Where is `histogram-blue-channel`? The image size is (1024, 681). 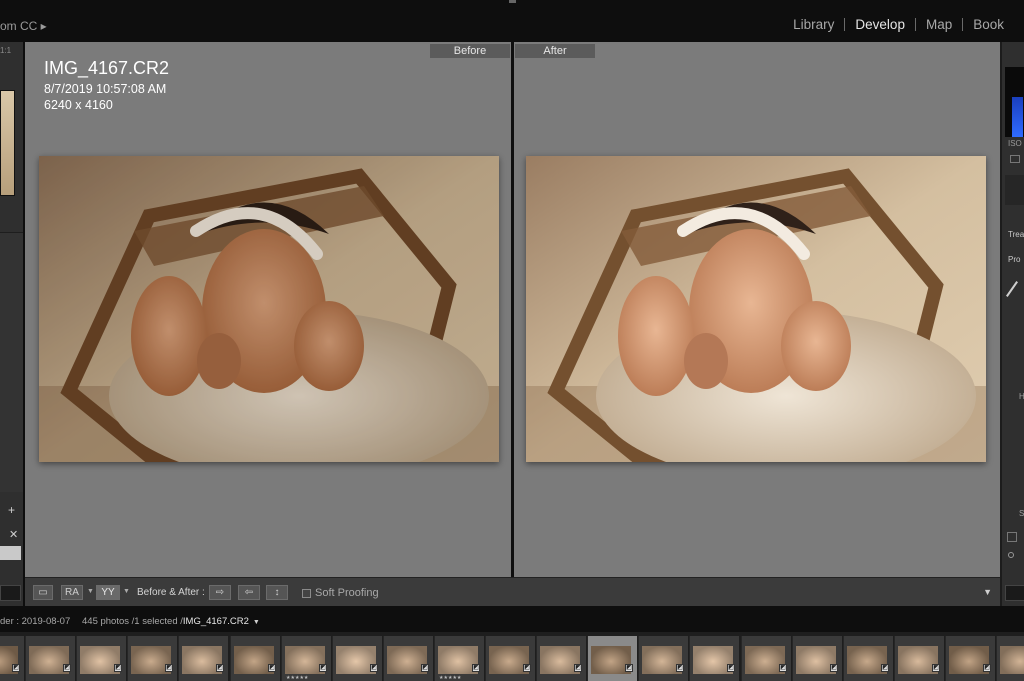
histogram-blue-channel is located at coordinates (1017, 117).